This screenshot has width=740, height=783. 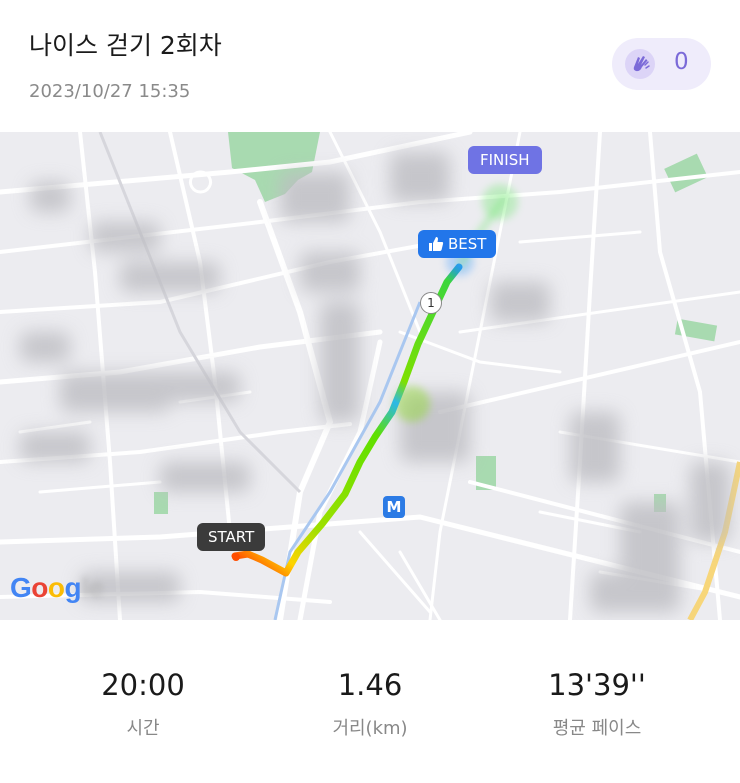 I want to click on best-label: BEST, so click(x=467, y=244).